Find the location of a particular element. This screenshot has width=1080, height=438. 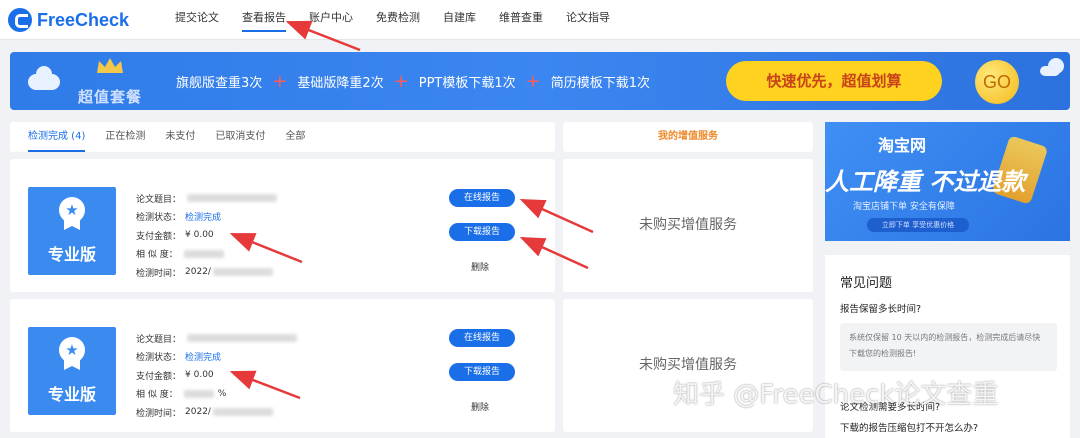

tab-unpaid: 未支付 is located at coordinates (180, 137).